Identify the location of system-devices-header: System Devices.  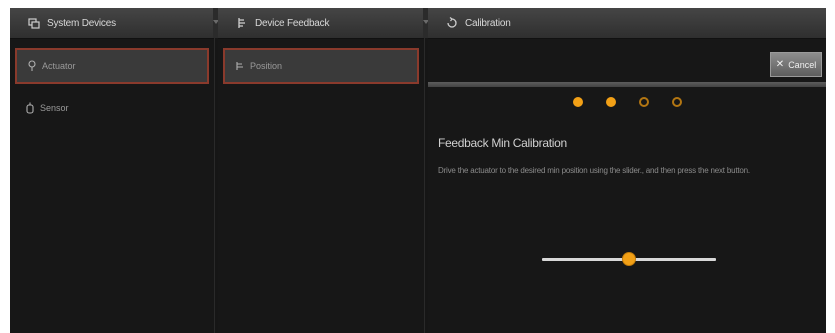
(112, 23).